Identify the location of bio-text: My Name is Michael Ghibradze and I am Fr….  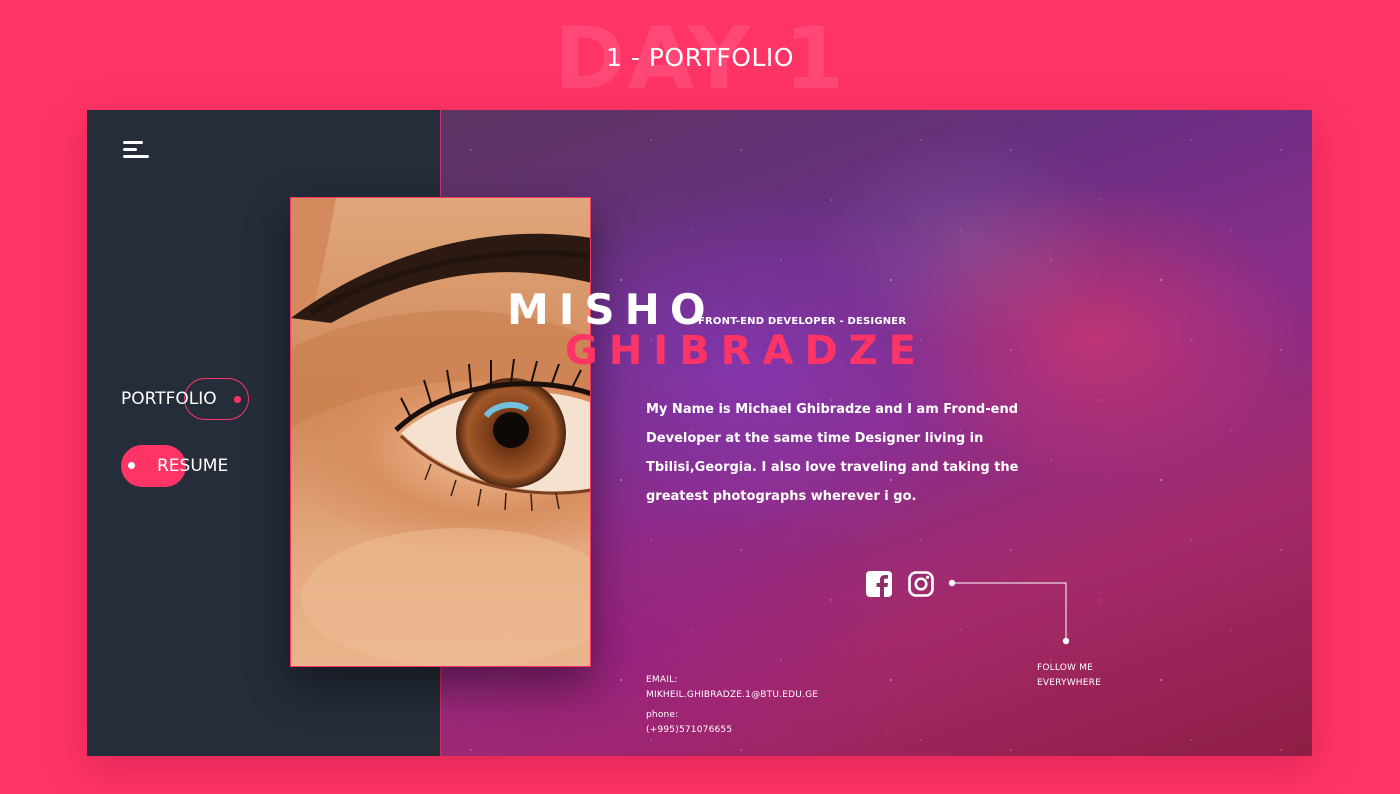
(832, 453).